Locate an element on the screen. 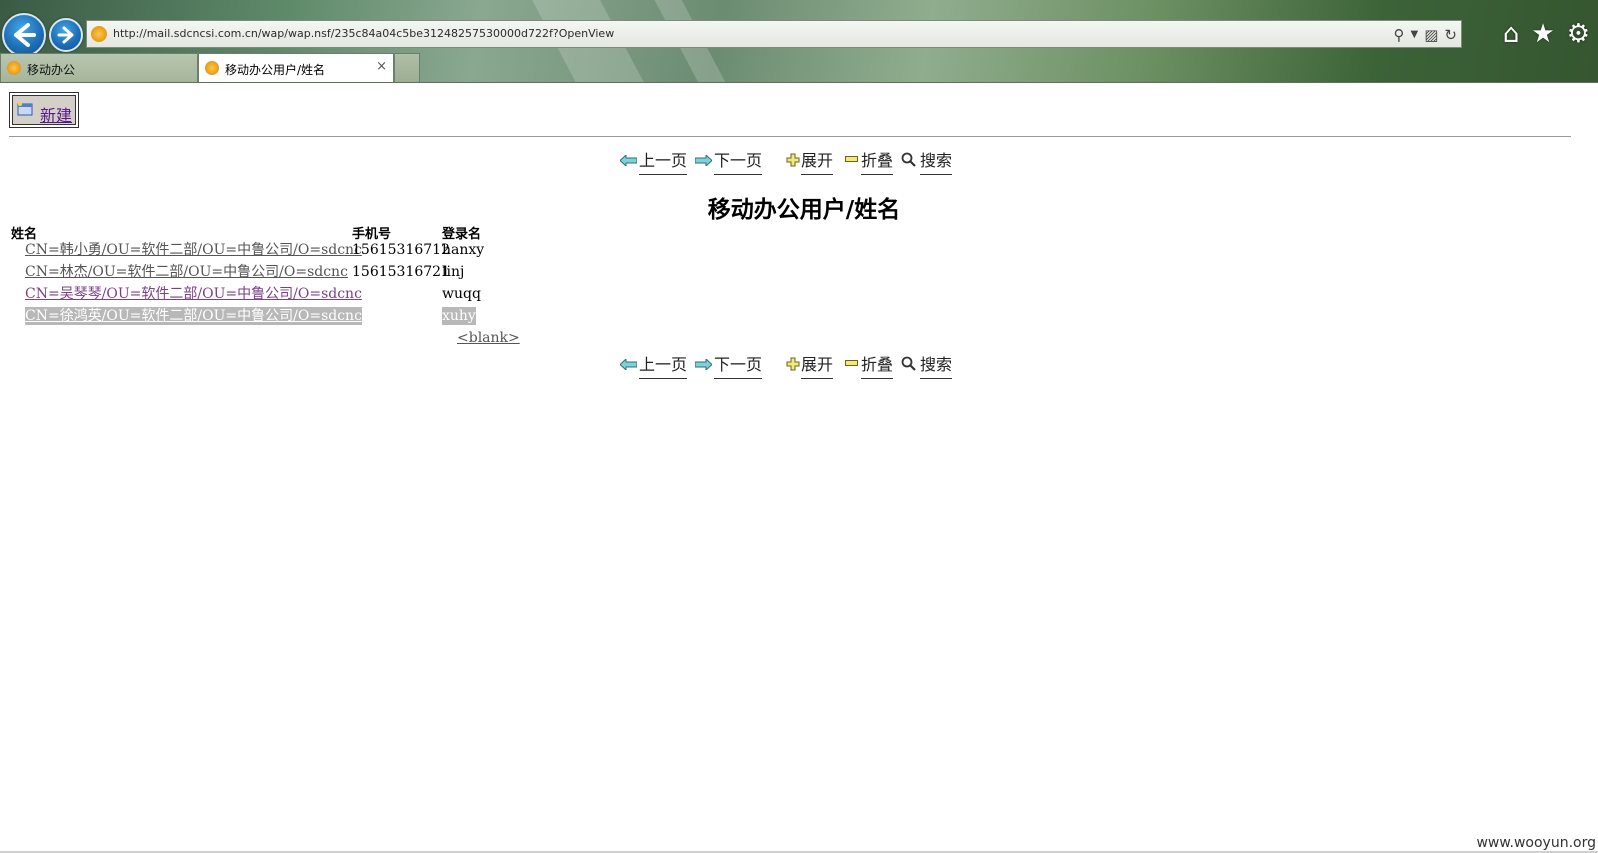 The width and height of the screenshot is (1598, 853). user-login: xuhy is located at coordinates (459, 316).